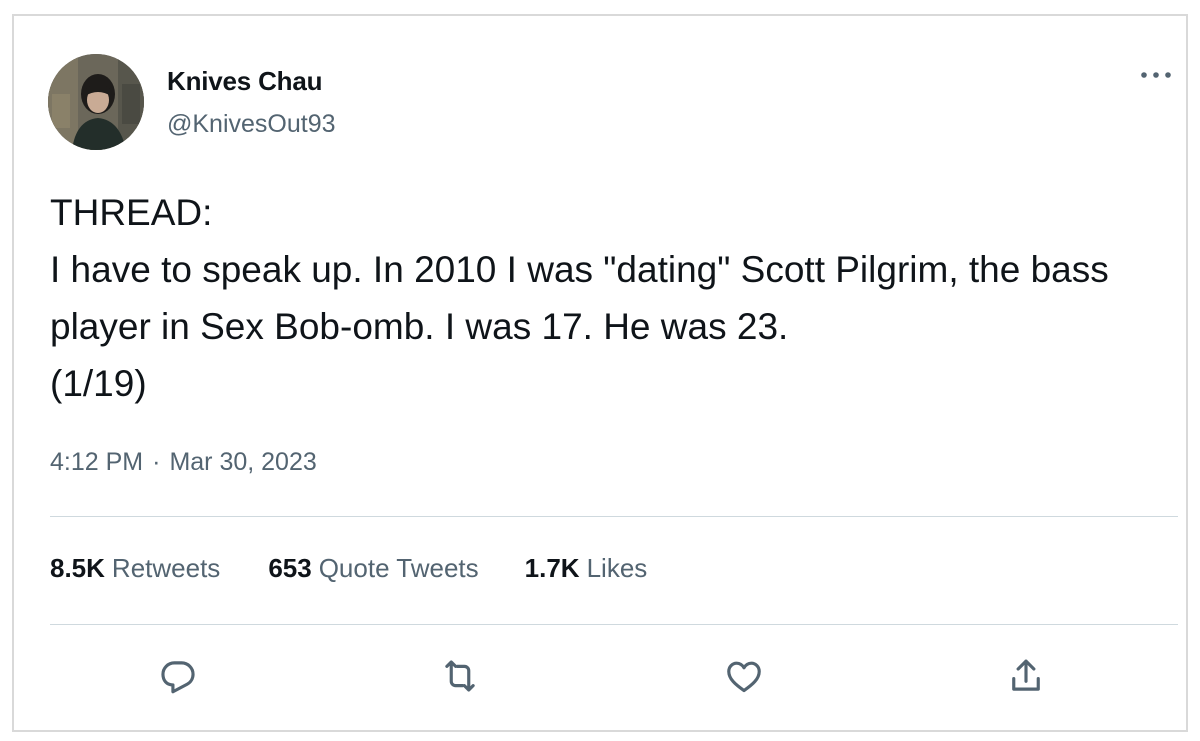 The height and width of the screenshot is (741, 1200). I want to click on retweets-stat: 8.5K Retweets, so click(135, 568).